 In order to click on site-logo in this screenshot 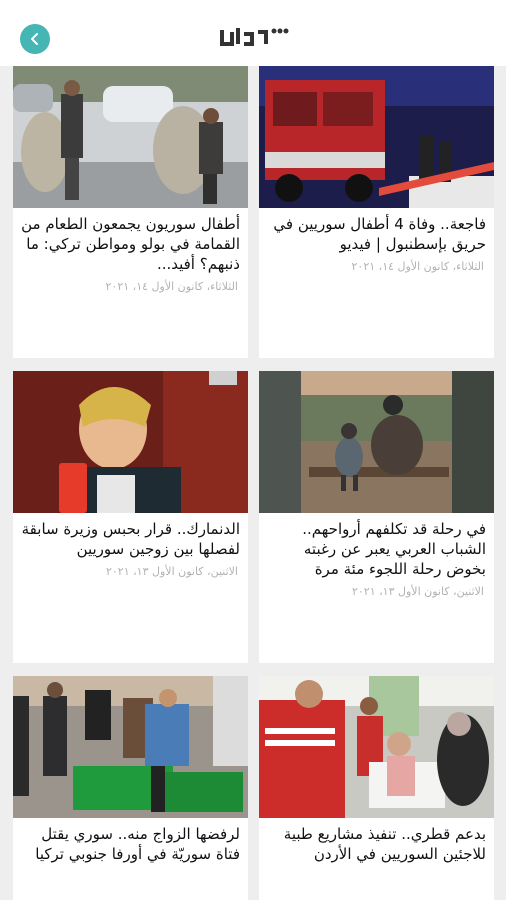, I will do `click(254, 37)`.